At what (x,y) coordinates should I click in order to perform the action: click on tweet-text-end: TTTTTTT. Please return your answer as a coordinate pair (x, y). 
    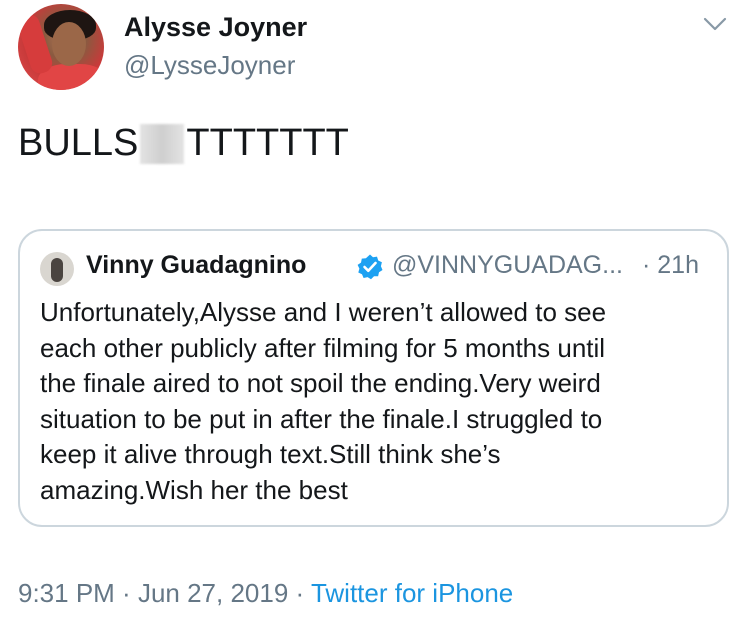
    Looking at the image, I should click on (267, 143).